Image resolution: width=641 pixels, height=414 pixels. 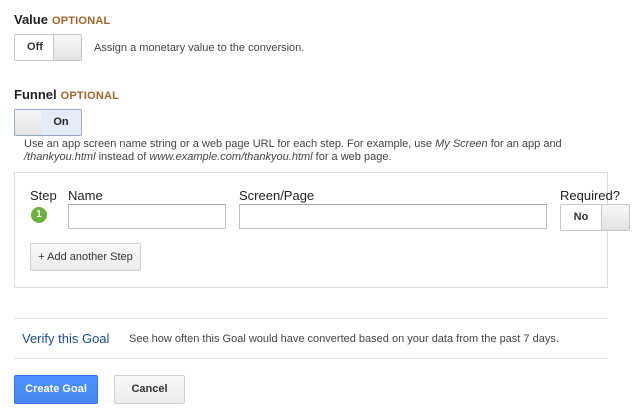 I want to click on step-number-badge: 1, so click(x=39, y=215).